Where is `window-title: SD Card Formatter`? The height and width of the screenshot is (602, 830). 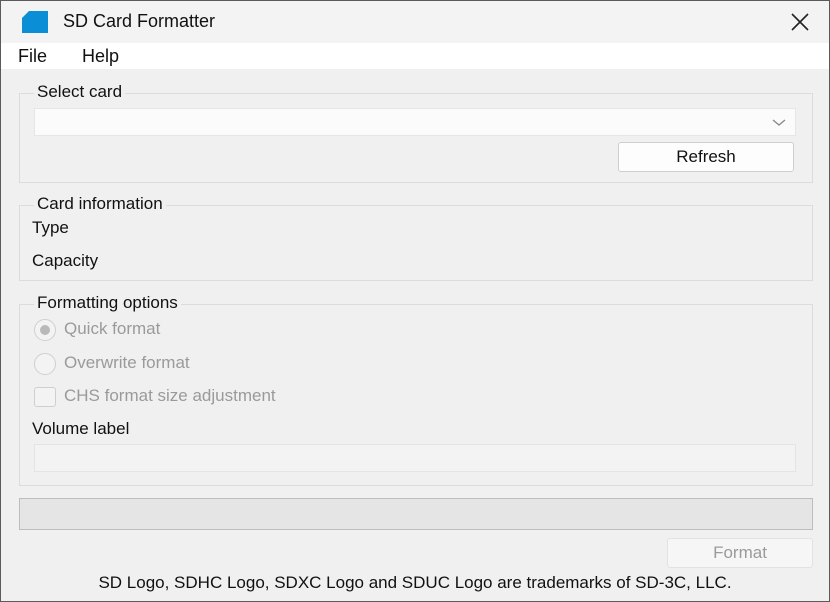
window-title: SD Card Formatter is located at coordinates (139, 21).